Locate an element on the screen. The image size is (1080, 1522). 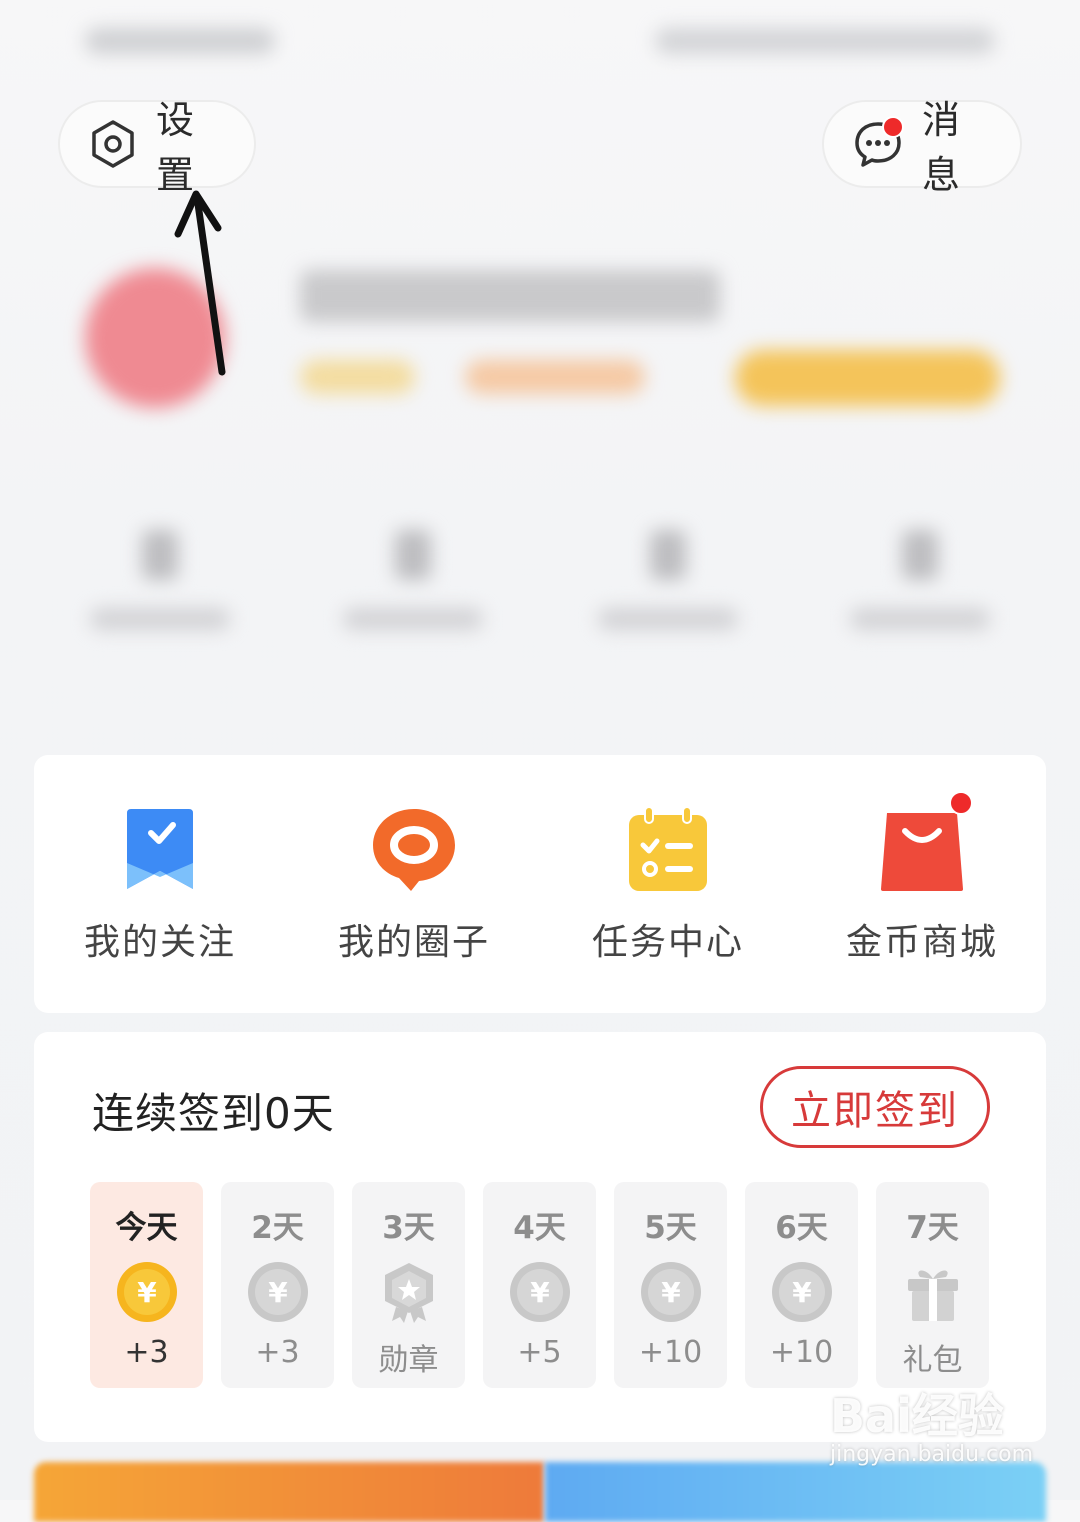
gift-icon is located at coordinates (932, 1295).